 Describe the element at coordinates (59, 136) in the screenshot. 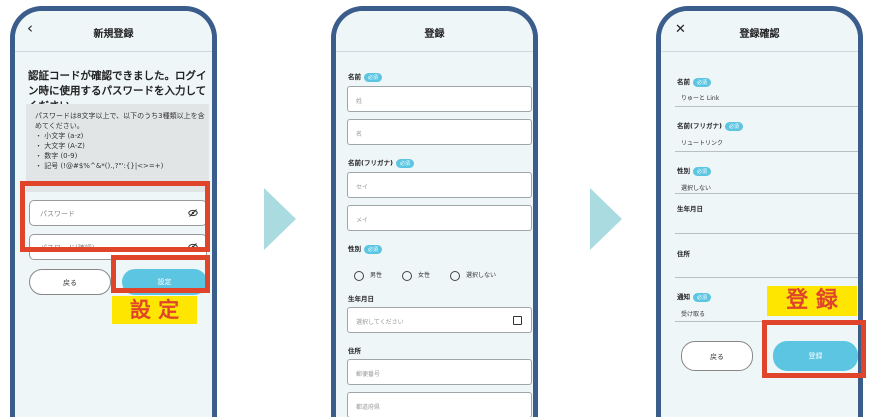

I see `rule-line: ・ 小文字 (a-z)` at that location.